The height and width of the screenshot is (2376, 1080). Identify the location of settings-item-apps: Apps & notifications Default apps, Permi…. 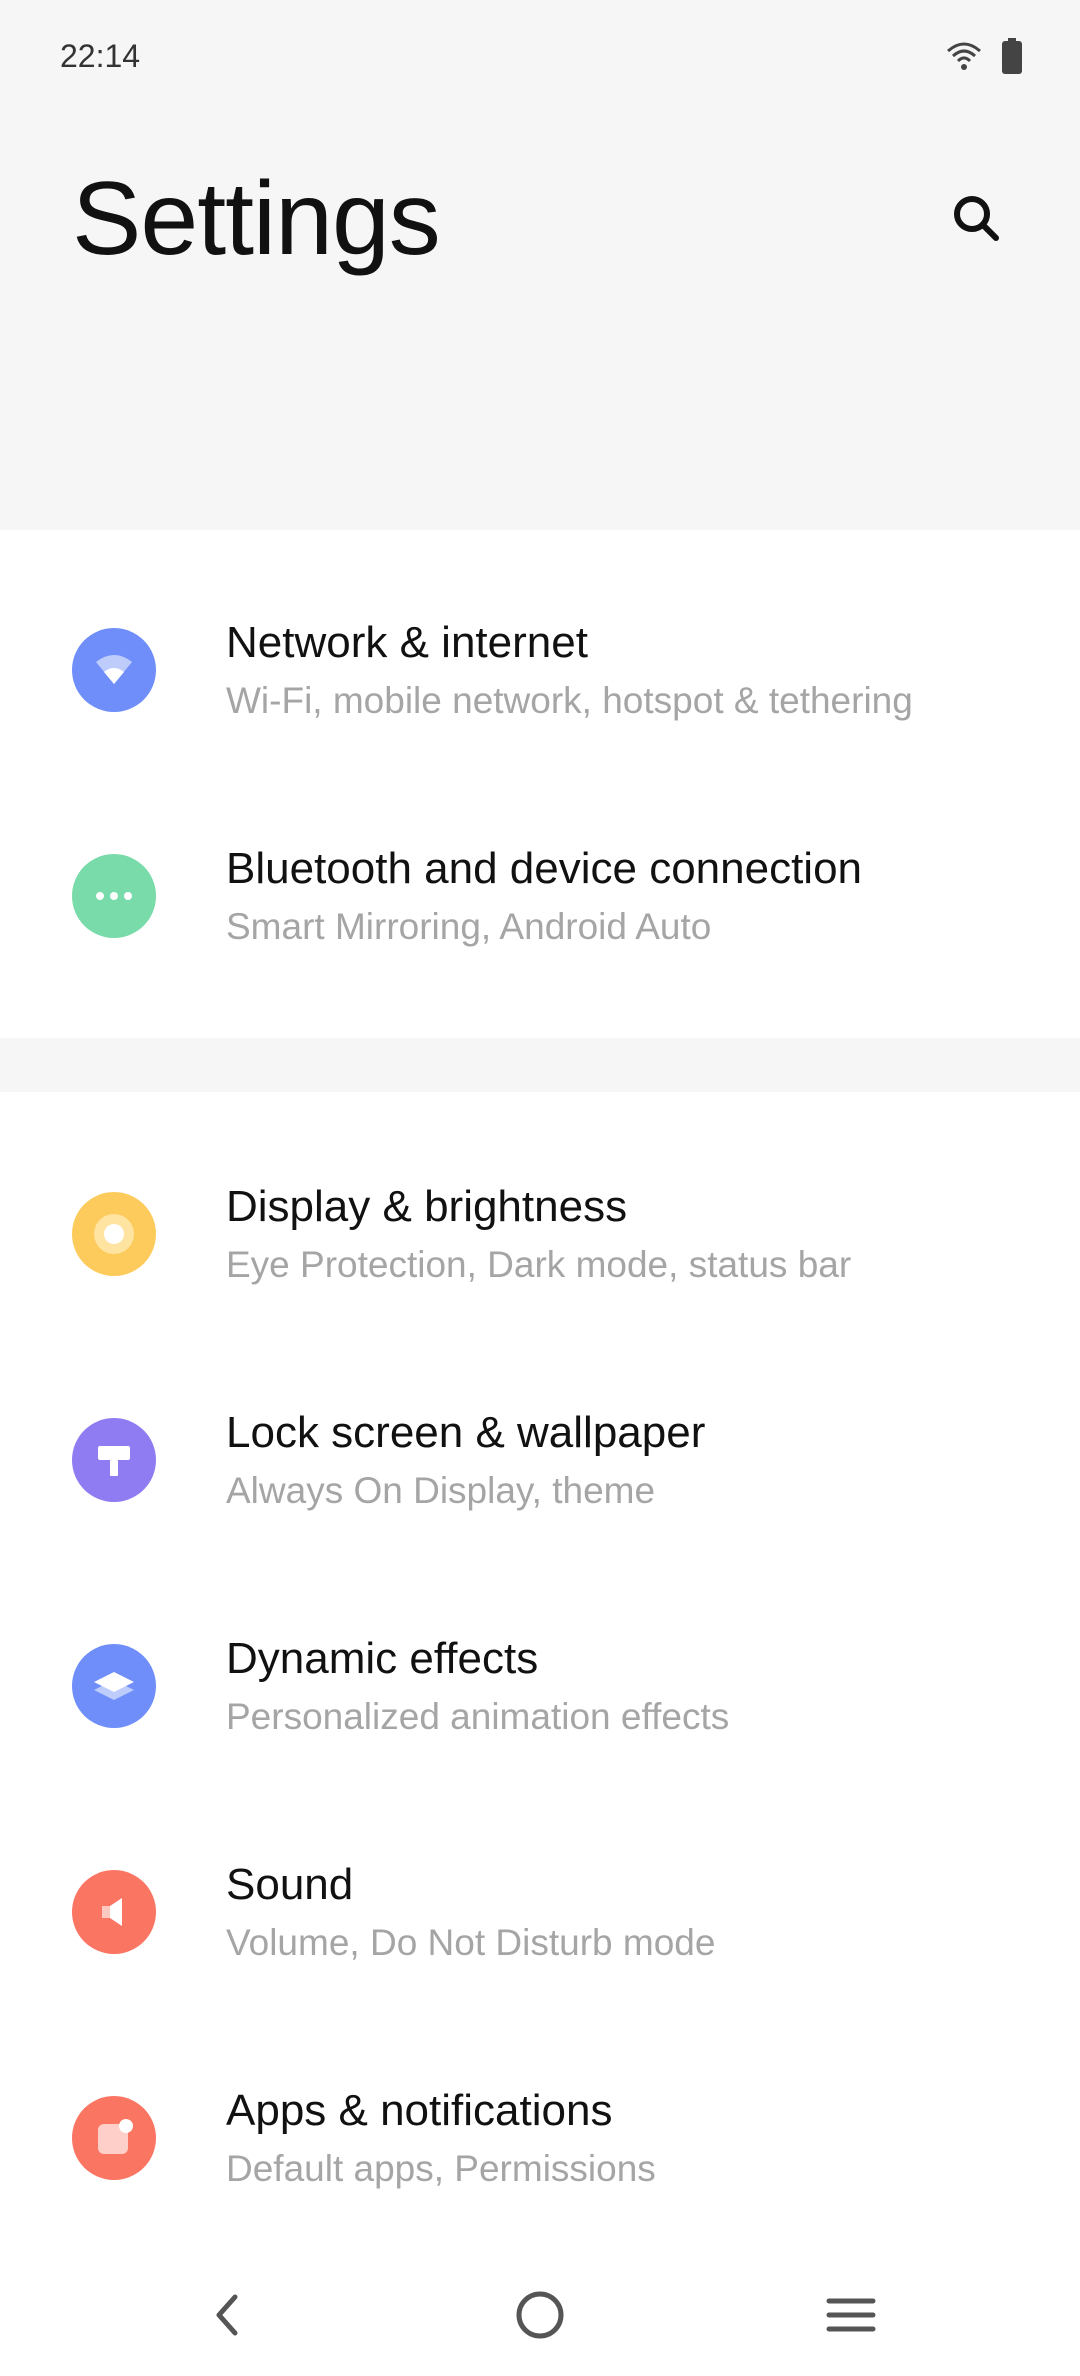
(540, 2109).